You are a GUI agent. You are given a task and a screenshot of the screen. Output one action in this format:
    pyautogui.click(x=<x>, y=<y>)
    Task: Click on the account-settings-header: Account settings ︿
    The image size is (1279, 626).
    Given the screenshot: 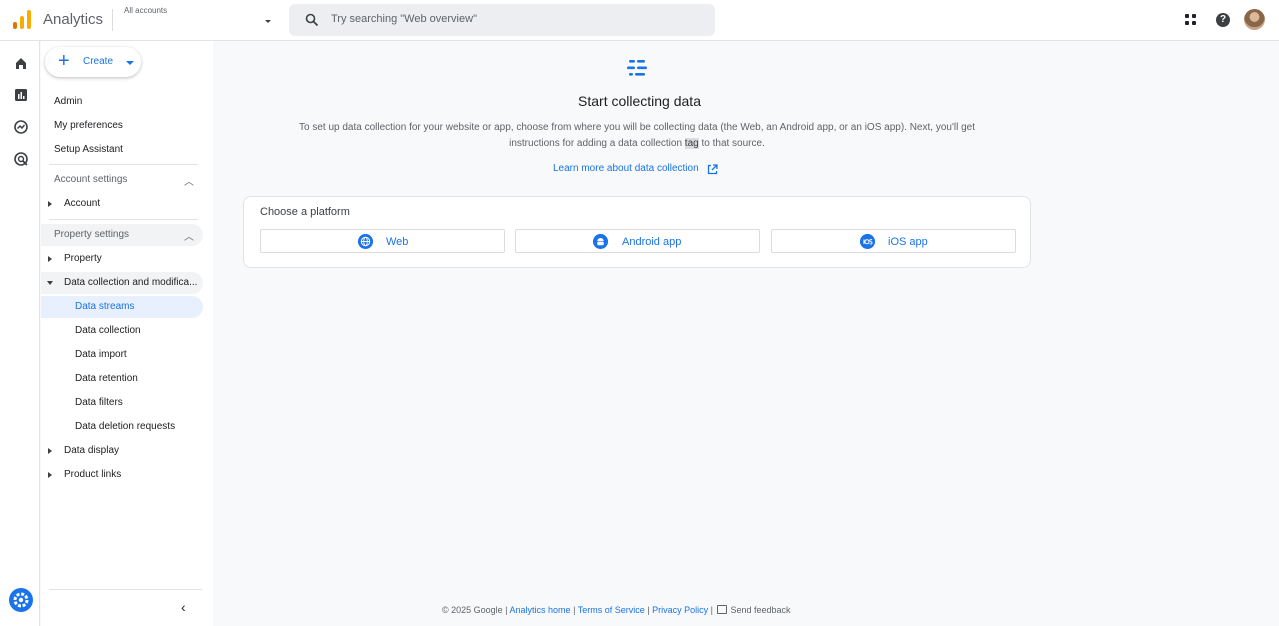 What is the action you would take?
    pyautogui.click(x=122, y=180)
    